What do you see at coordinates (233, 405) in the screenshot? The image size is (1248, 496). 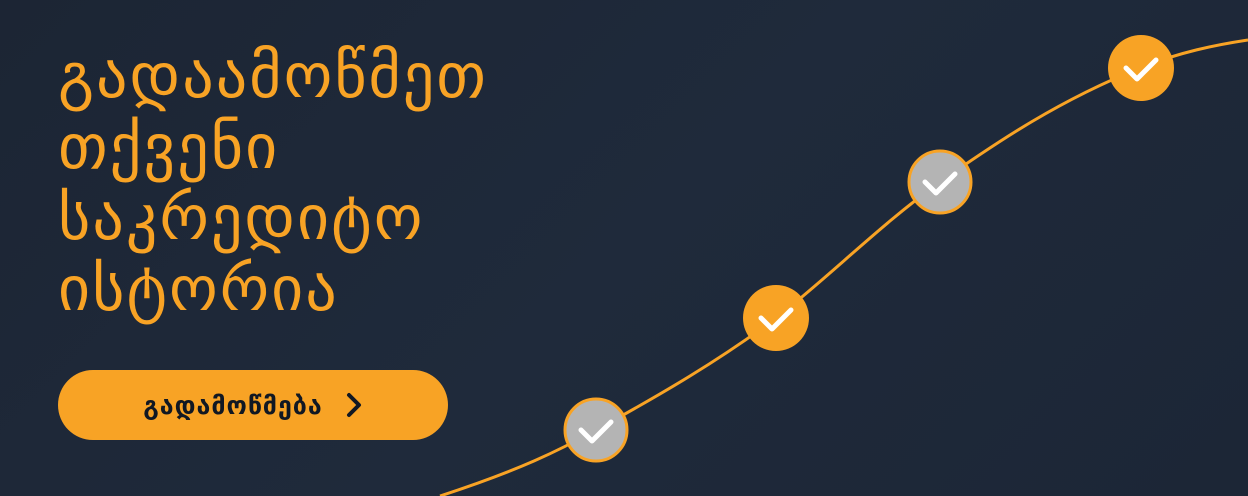 I see `check-button-label: გადამოწმება` at bounding box center [233, 405].